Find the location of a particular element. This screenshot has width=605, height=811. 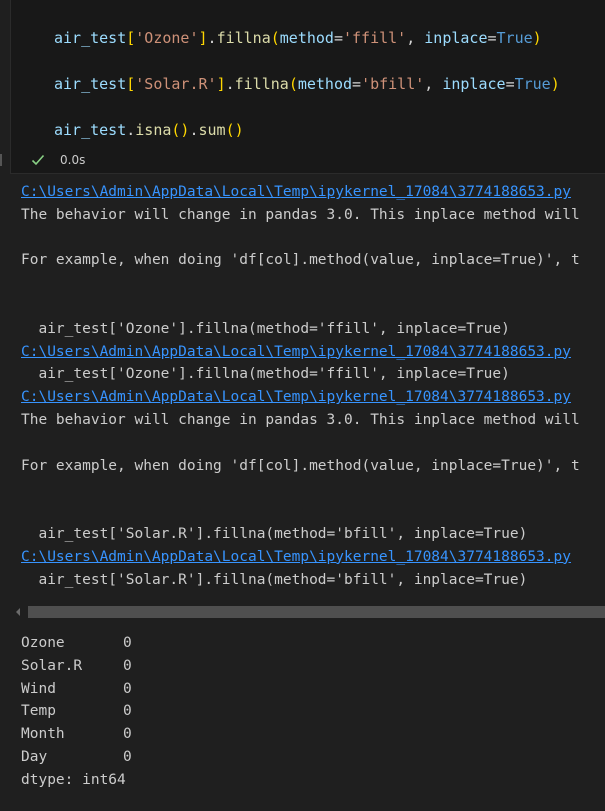

series-dtype: dtype: int64 is located at coordinates (73, 779).